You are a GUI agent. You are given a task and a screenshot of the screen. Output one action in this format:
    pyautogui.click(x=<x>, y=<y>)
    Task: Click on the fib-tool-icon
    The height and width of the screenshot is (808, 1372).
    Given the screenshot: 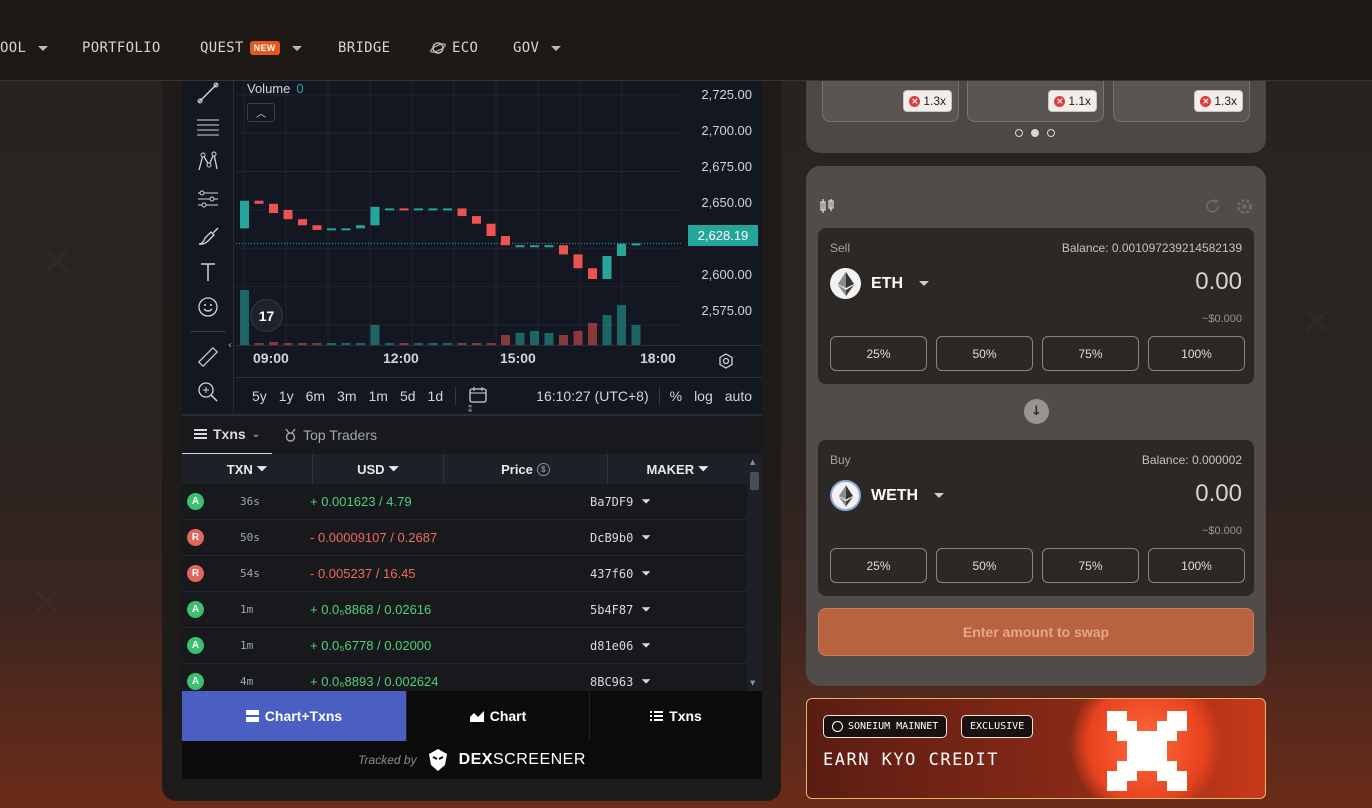 What is the action you would take?
    pyautogui.click(x=208, y=126)
    